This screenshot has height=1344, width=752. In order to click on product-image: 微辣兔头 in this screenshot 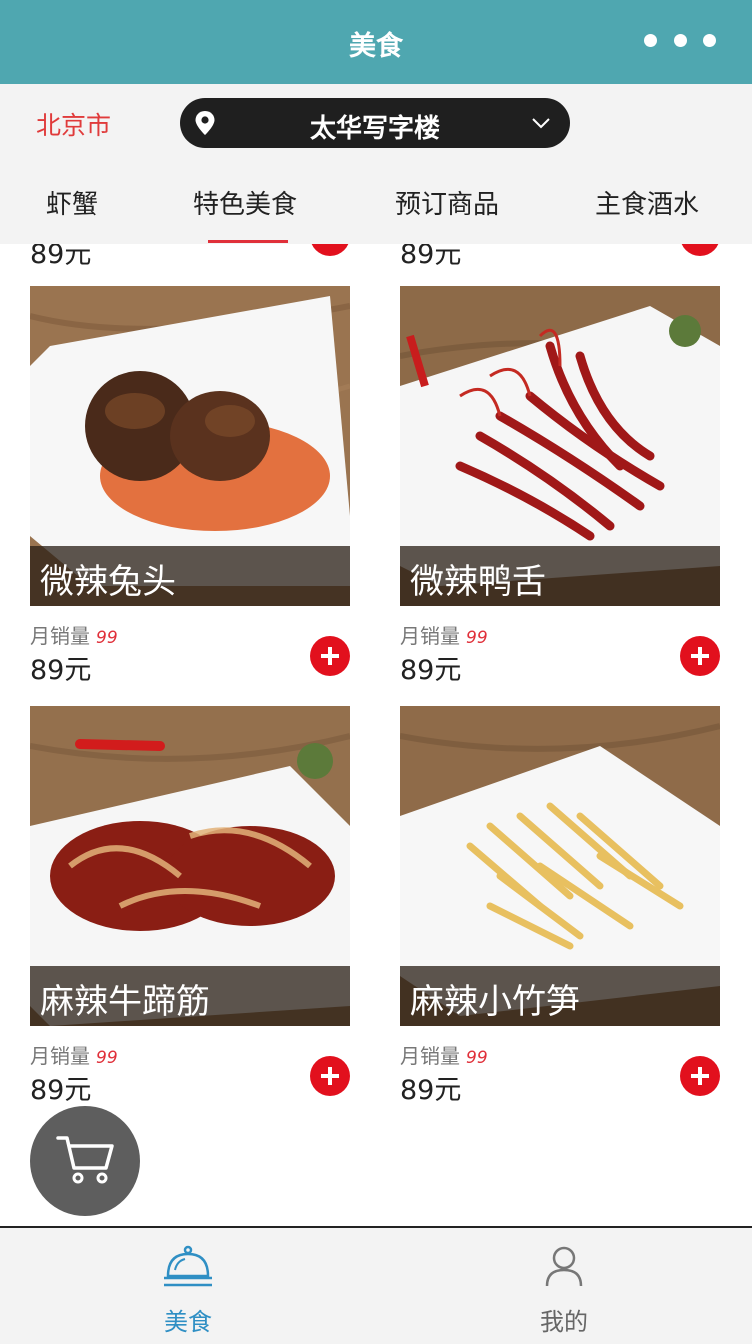, I will do `click(190, 446)`.